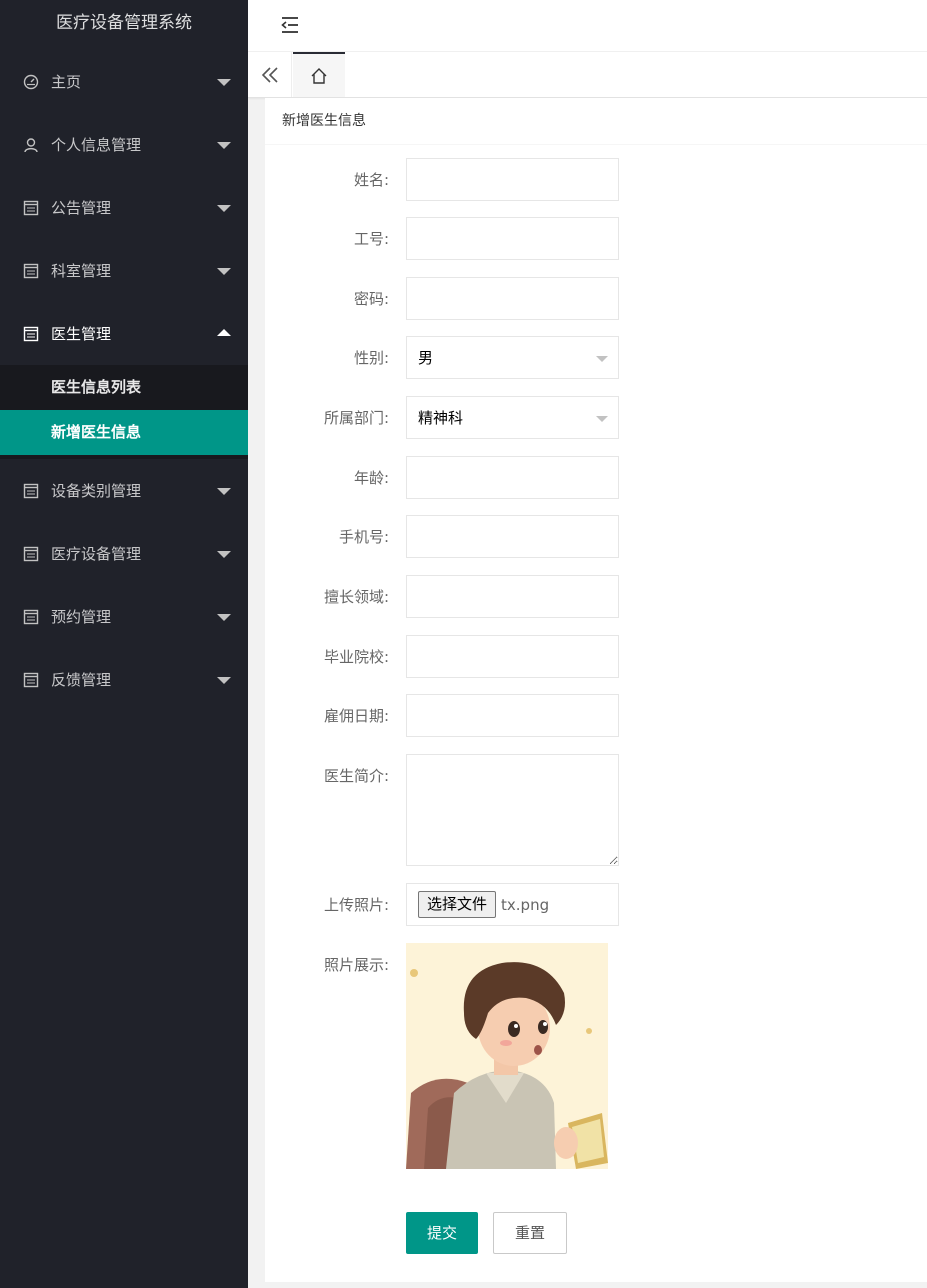 This screenshot has width=927, height=1288. What do you see at coordinates (96, 491) in the screenshot?
I see `sidebar-item-label: 设备类别管理` at bounding box center [96, 491].